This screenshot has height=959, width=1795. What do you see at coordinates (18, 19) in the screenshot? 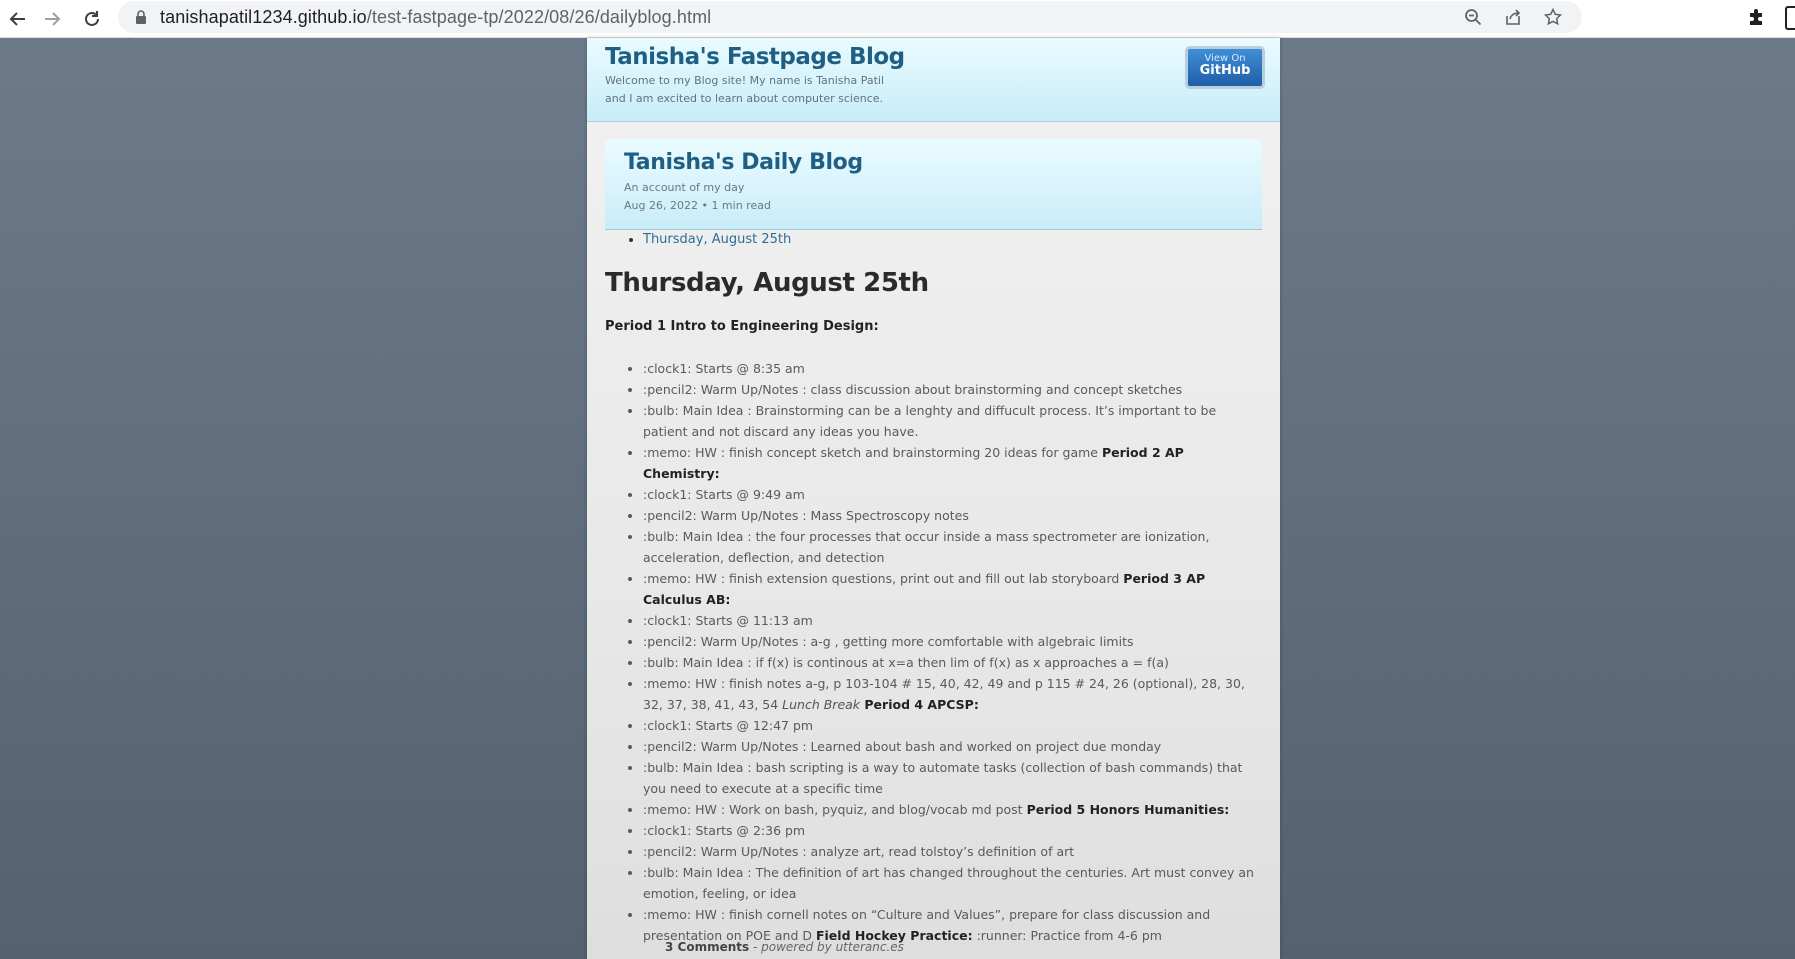
I see `back-arrow-icon` at bounding box center [18, 19].